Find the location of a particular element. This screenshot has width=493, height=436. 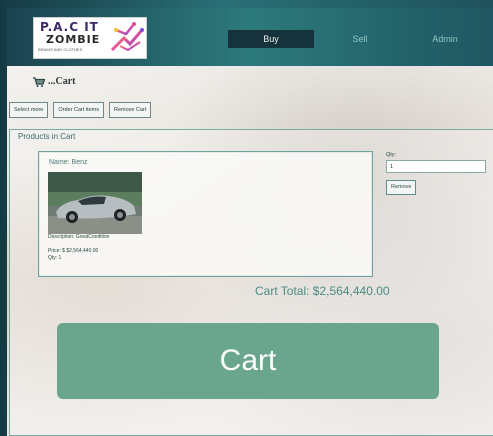

remove-item-button: Remove is located at coordinates (401, 187).